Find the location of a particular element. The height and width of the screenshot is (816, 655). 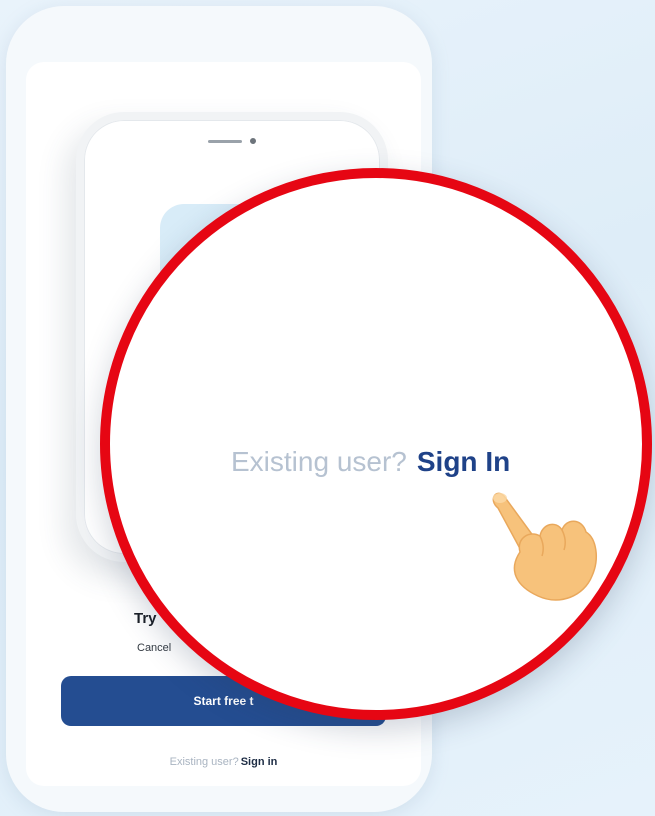

zoomed-sign-in-link: Sign In is located at coordinates (463, 461).